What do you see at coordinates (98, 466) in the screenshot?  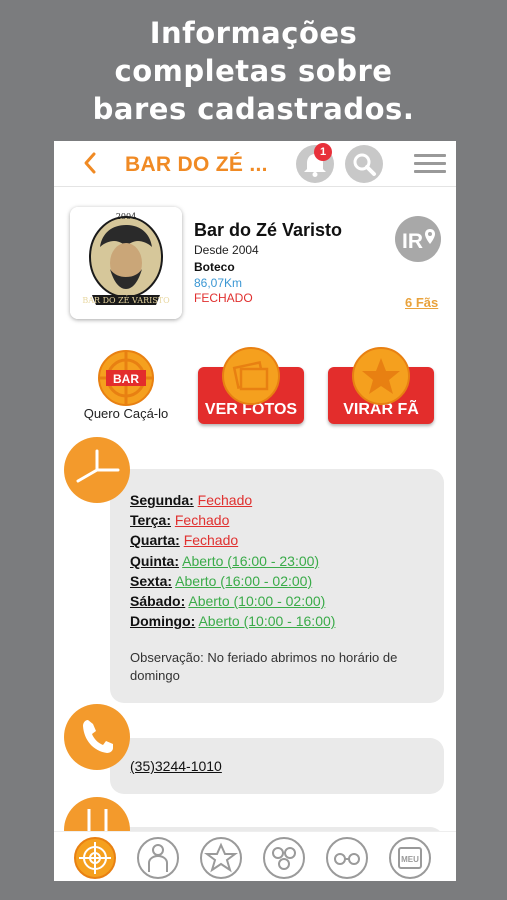 I see `clock-hands-icon` at bounding box center [98, 466].